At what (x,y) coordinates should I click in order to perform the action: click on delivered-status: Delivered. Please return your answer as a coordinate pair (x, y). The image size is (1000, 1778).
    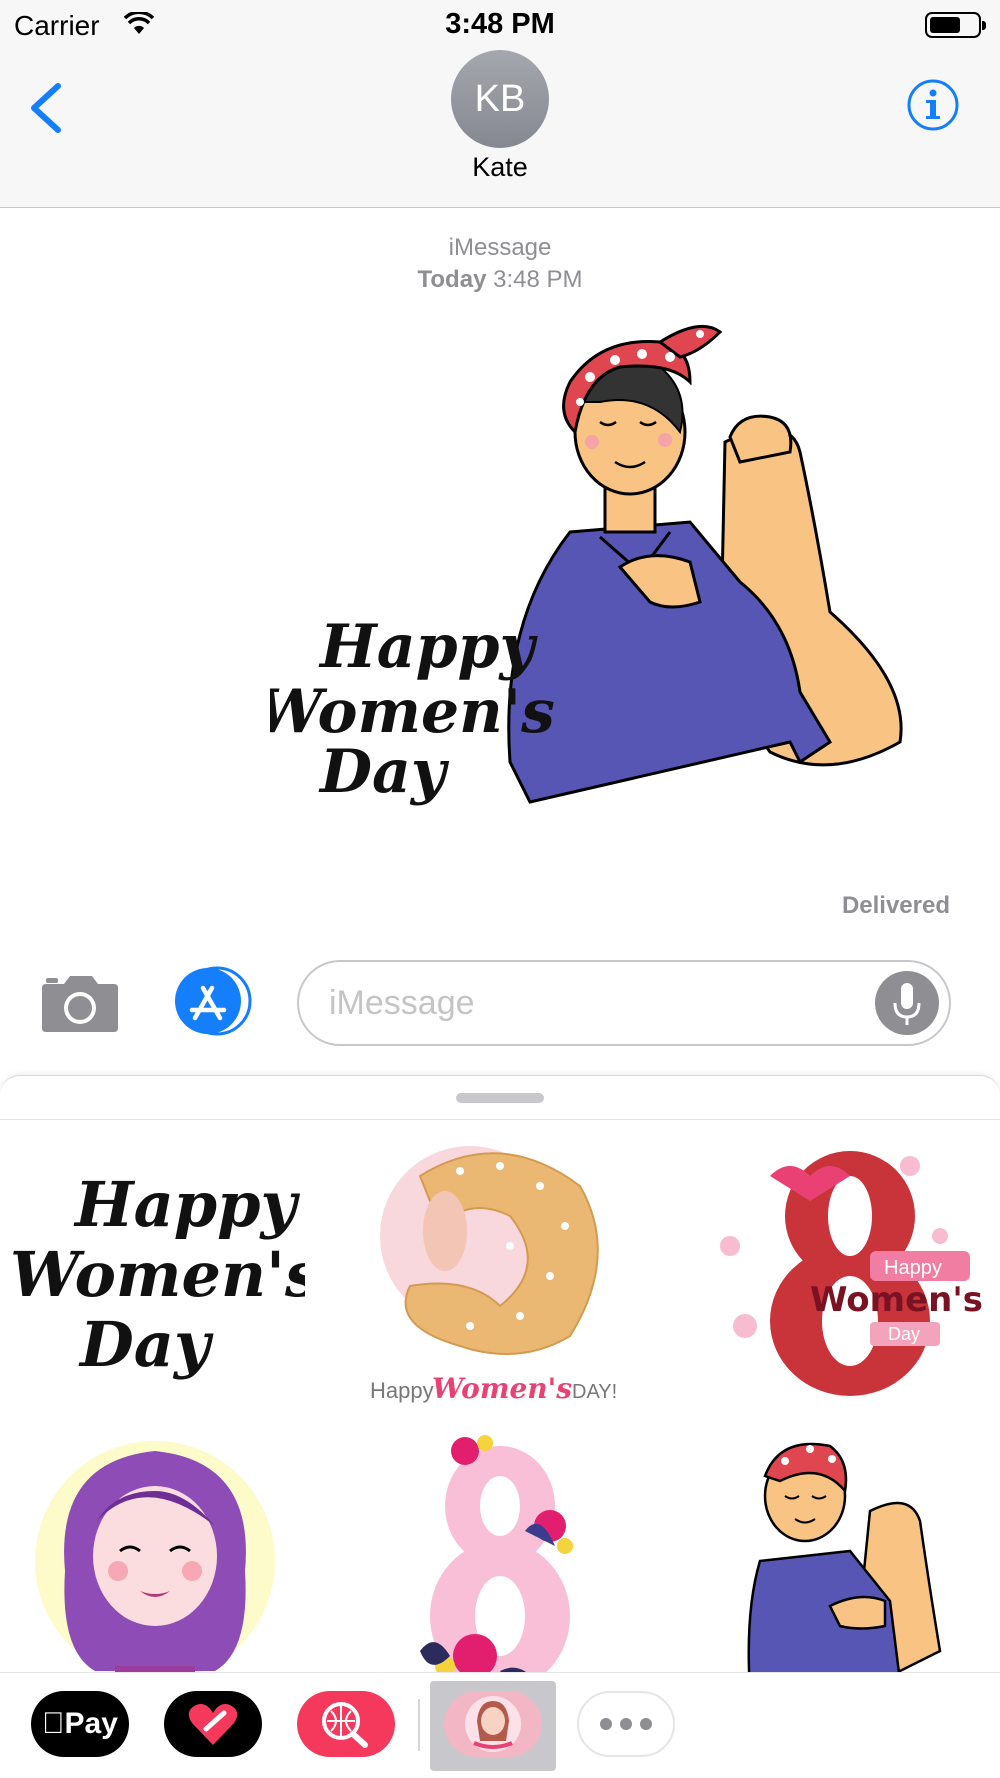
    Looking at the image, I should click on (895, 905).